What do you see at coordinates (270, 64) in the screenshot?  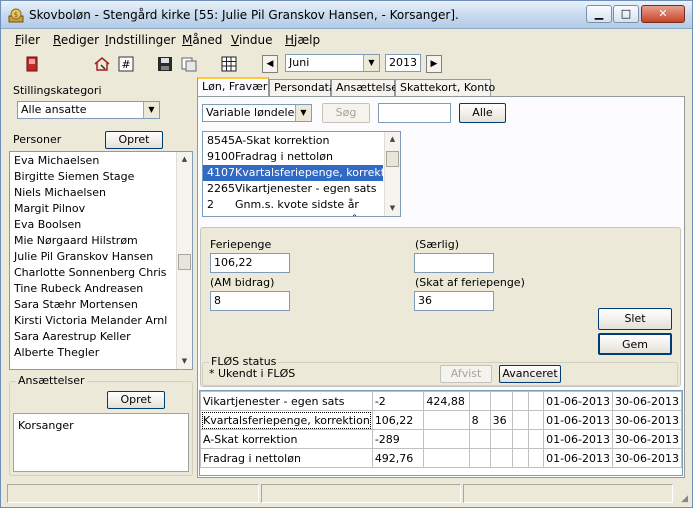 I see `prev-month-button: ◀` at bounding box center [270, 64].